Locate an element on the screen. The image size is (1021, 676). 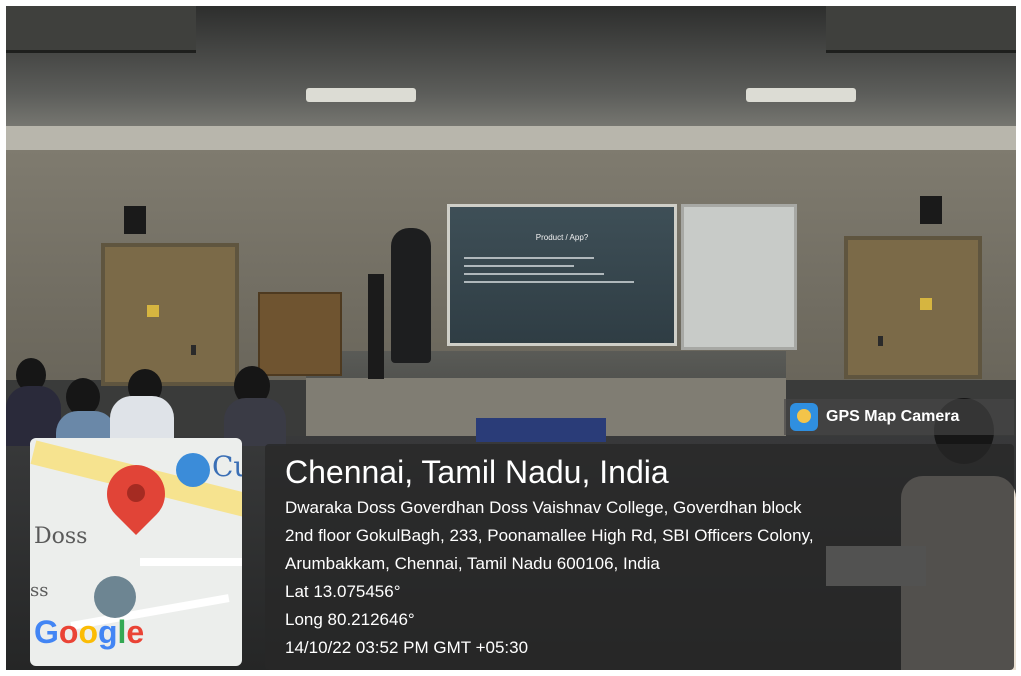
google-logo: Google is located at coordinates (89, 632).